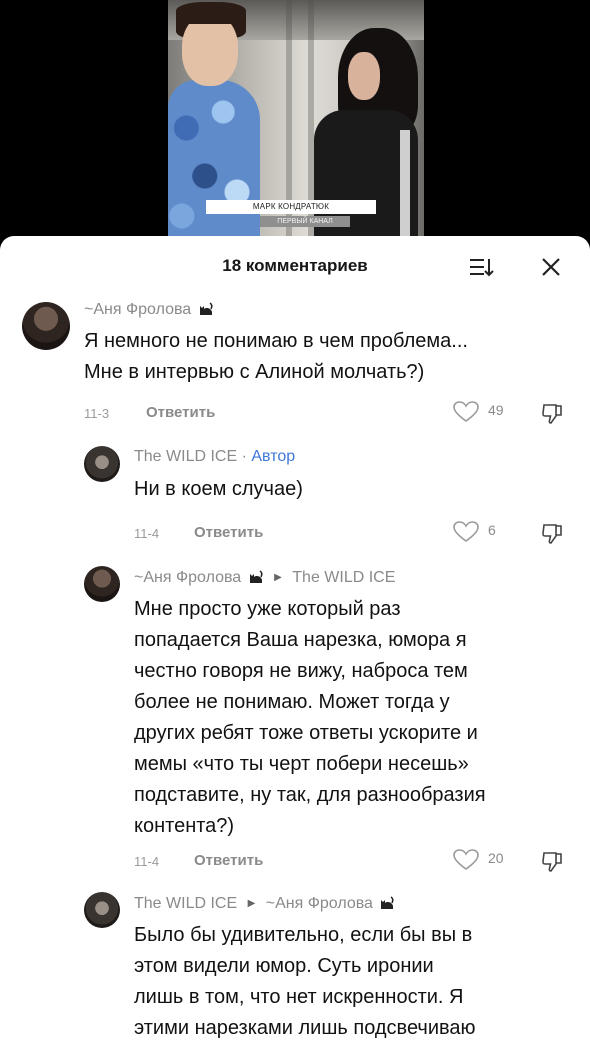  Describe the element at coordinates (218, 489) in the screenshot. I see `comment-text: Ни в коем случае)` at that location.